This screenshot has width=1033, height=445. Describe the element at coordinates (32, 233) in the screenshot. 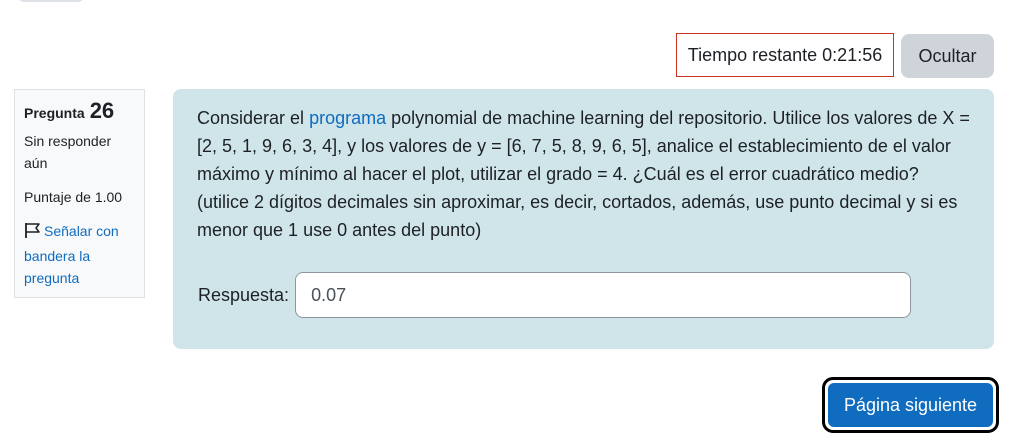

I see `flag-outline-icon` at that location.